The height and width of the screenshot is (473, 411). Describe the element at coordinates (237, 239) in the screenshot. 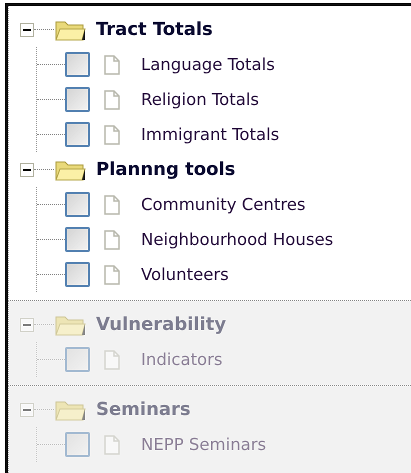

I see `layer-label: Neighbourhood Houses` at that location.